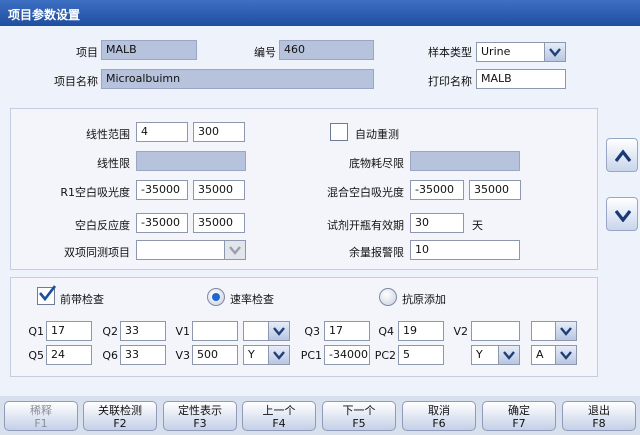  I want to click on dual-item-dropdown, so click(191, 250).